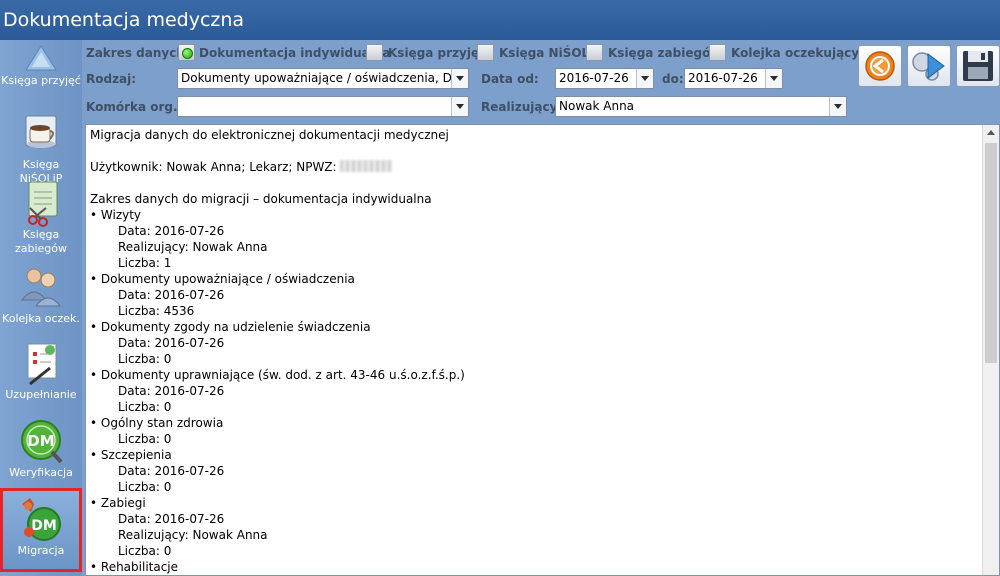 The width and height of the screenshot is (1000, 576). I want to click on report-line: • Zabiegi, so click(118, 503).